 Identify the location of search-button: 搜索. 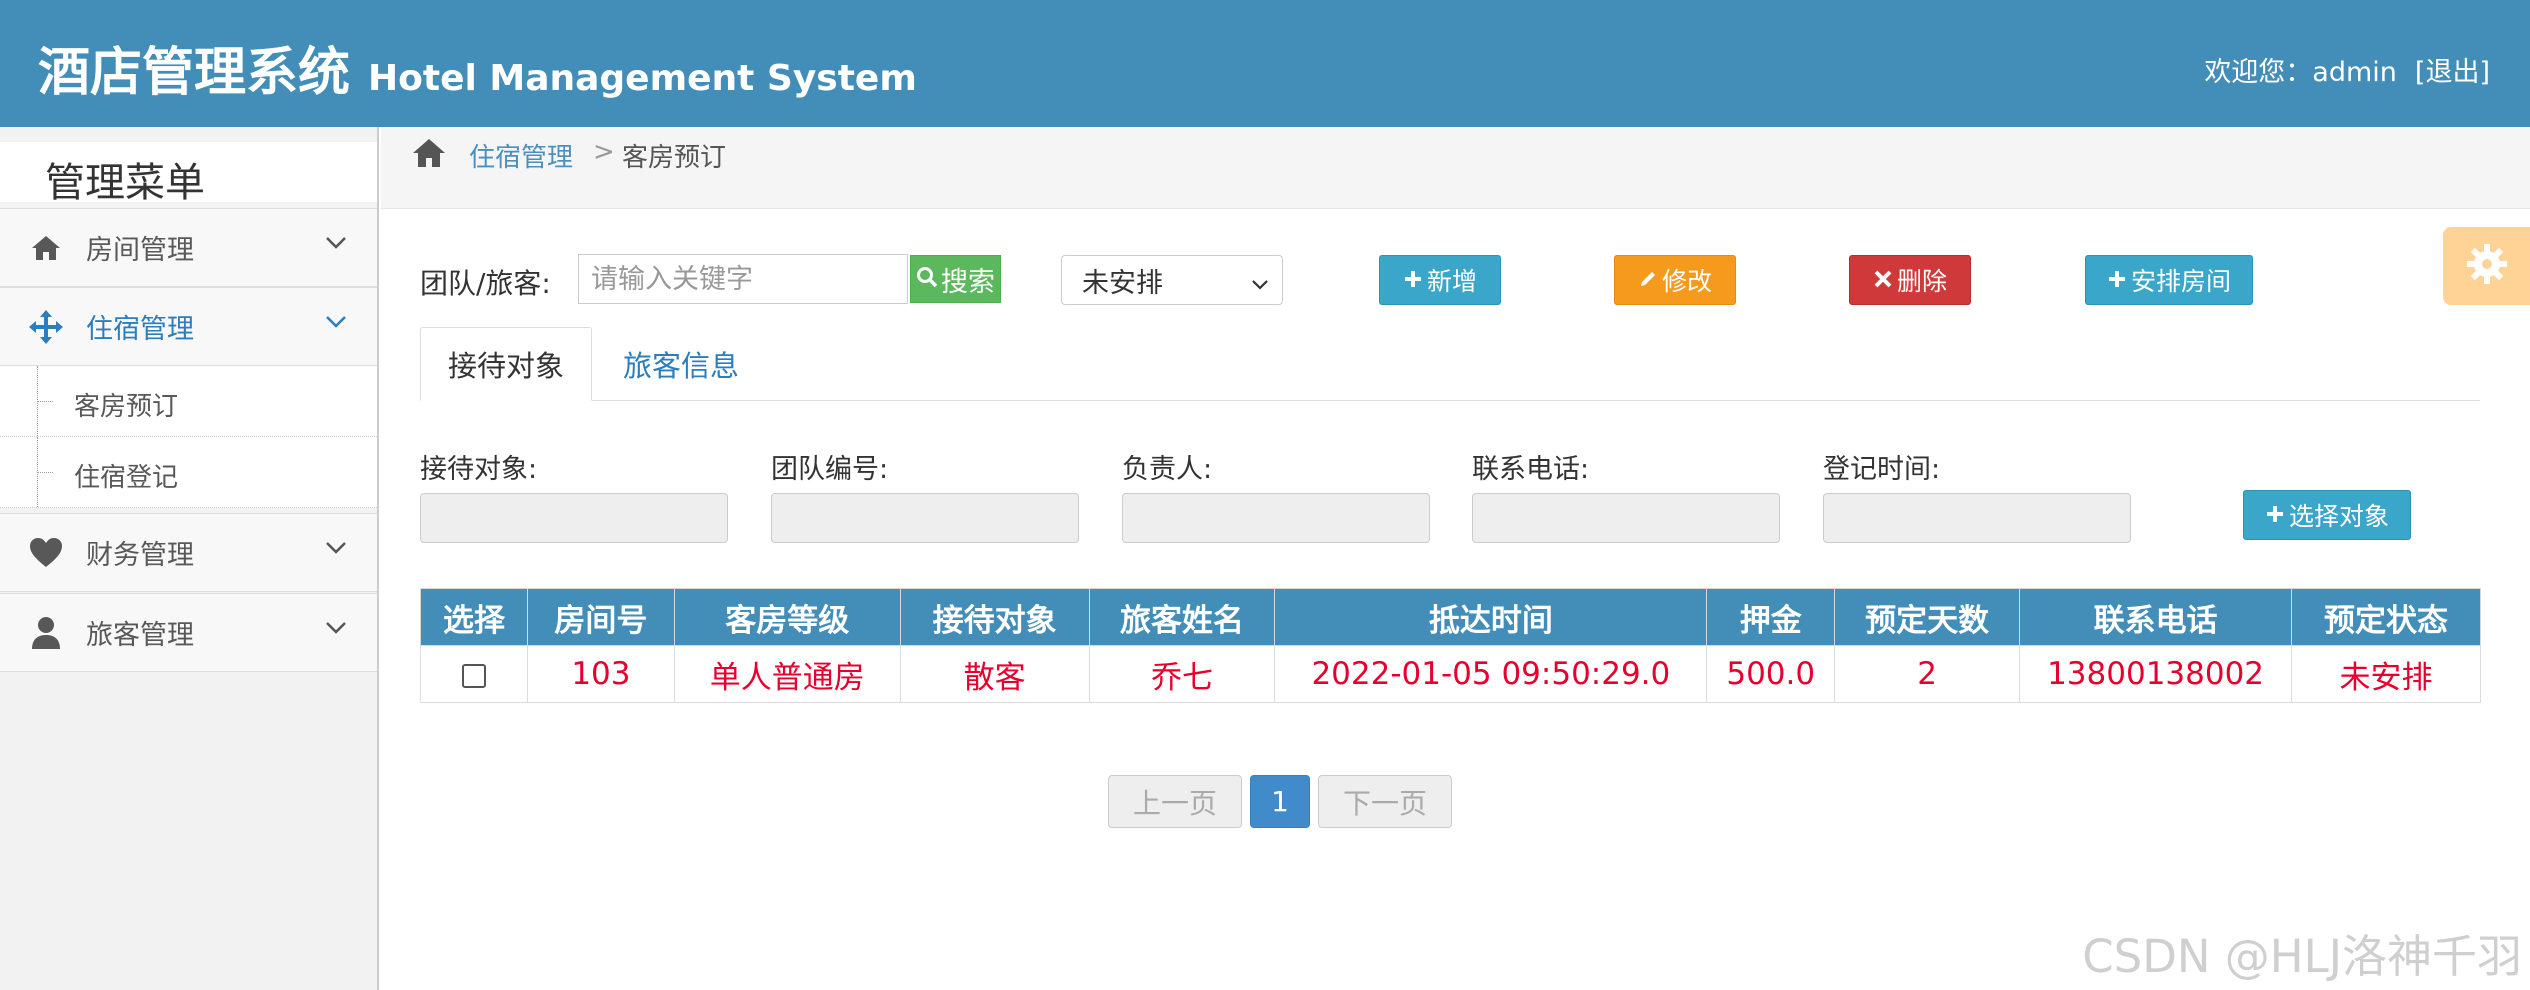
(955, 279).